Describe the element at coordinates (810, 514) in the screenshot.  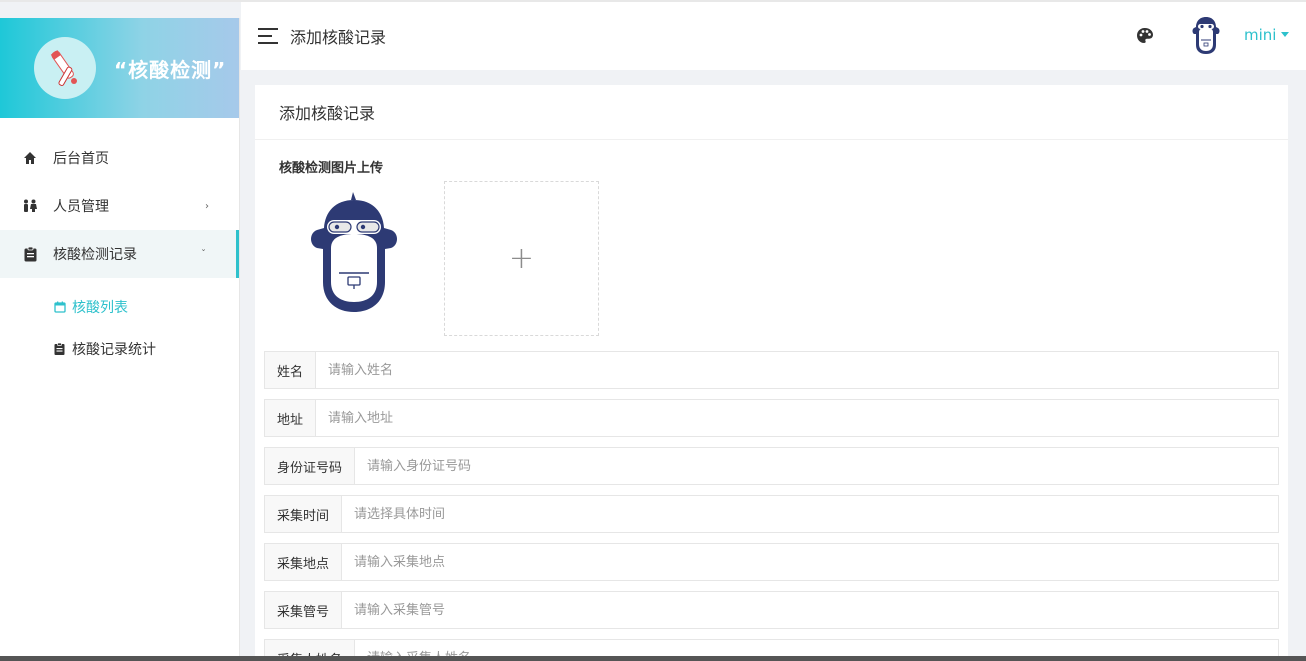
I see `collection-time-input` at that location.